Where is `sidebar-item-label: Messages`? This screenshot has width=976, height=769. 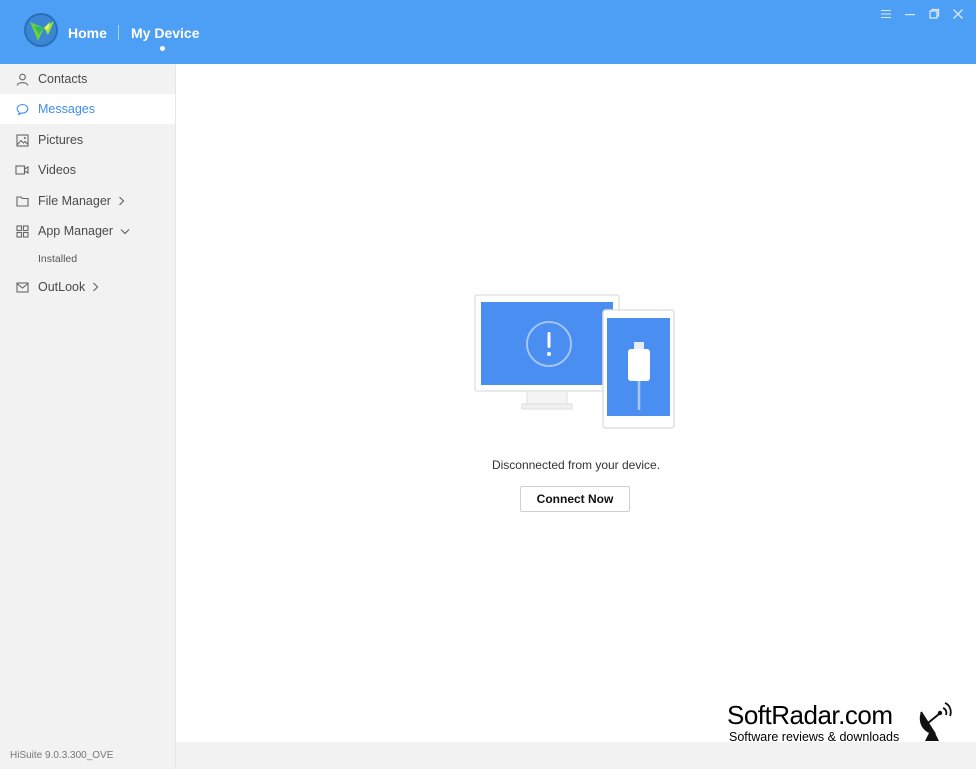 sidebar-item-label: Messages is located at coordinates (66, 109).